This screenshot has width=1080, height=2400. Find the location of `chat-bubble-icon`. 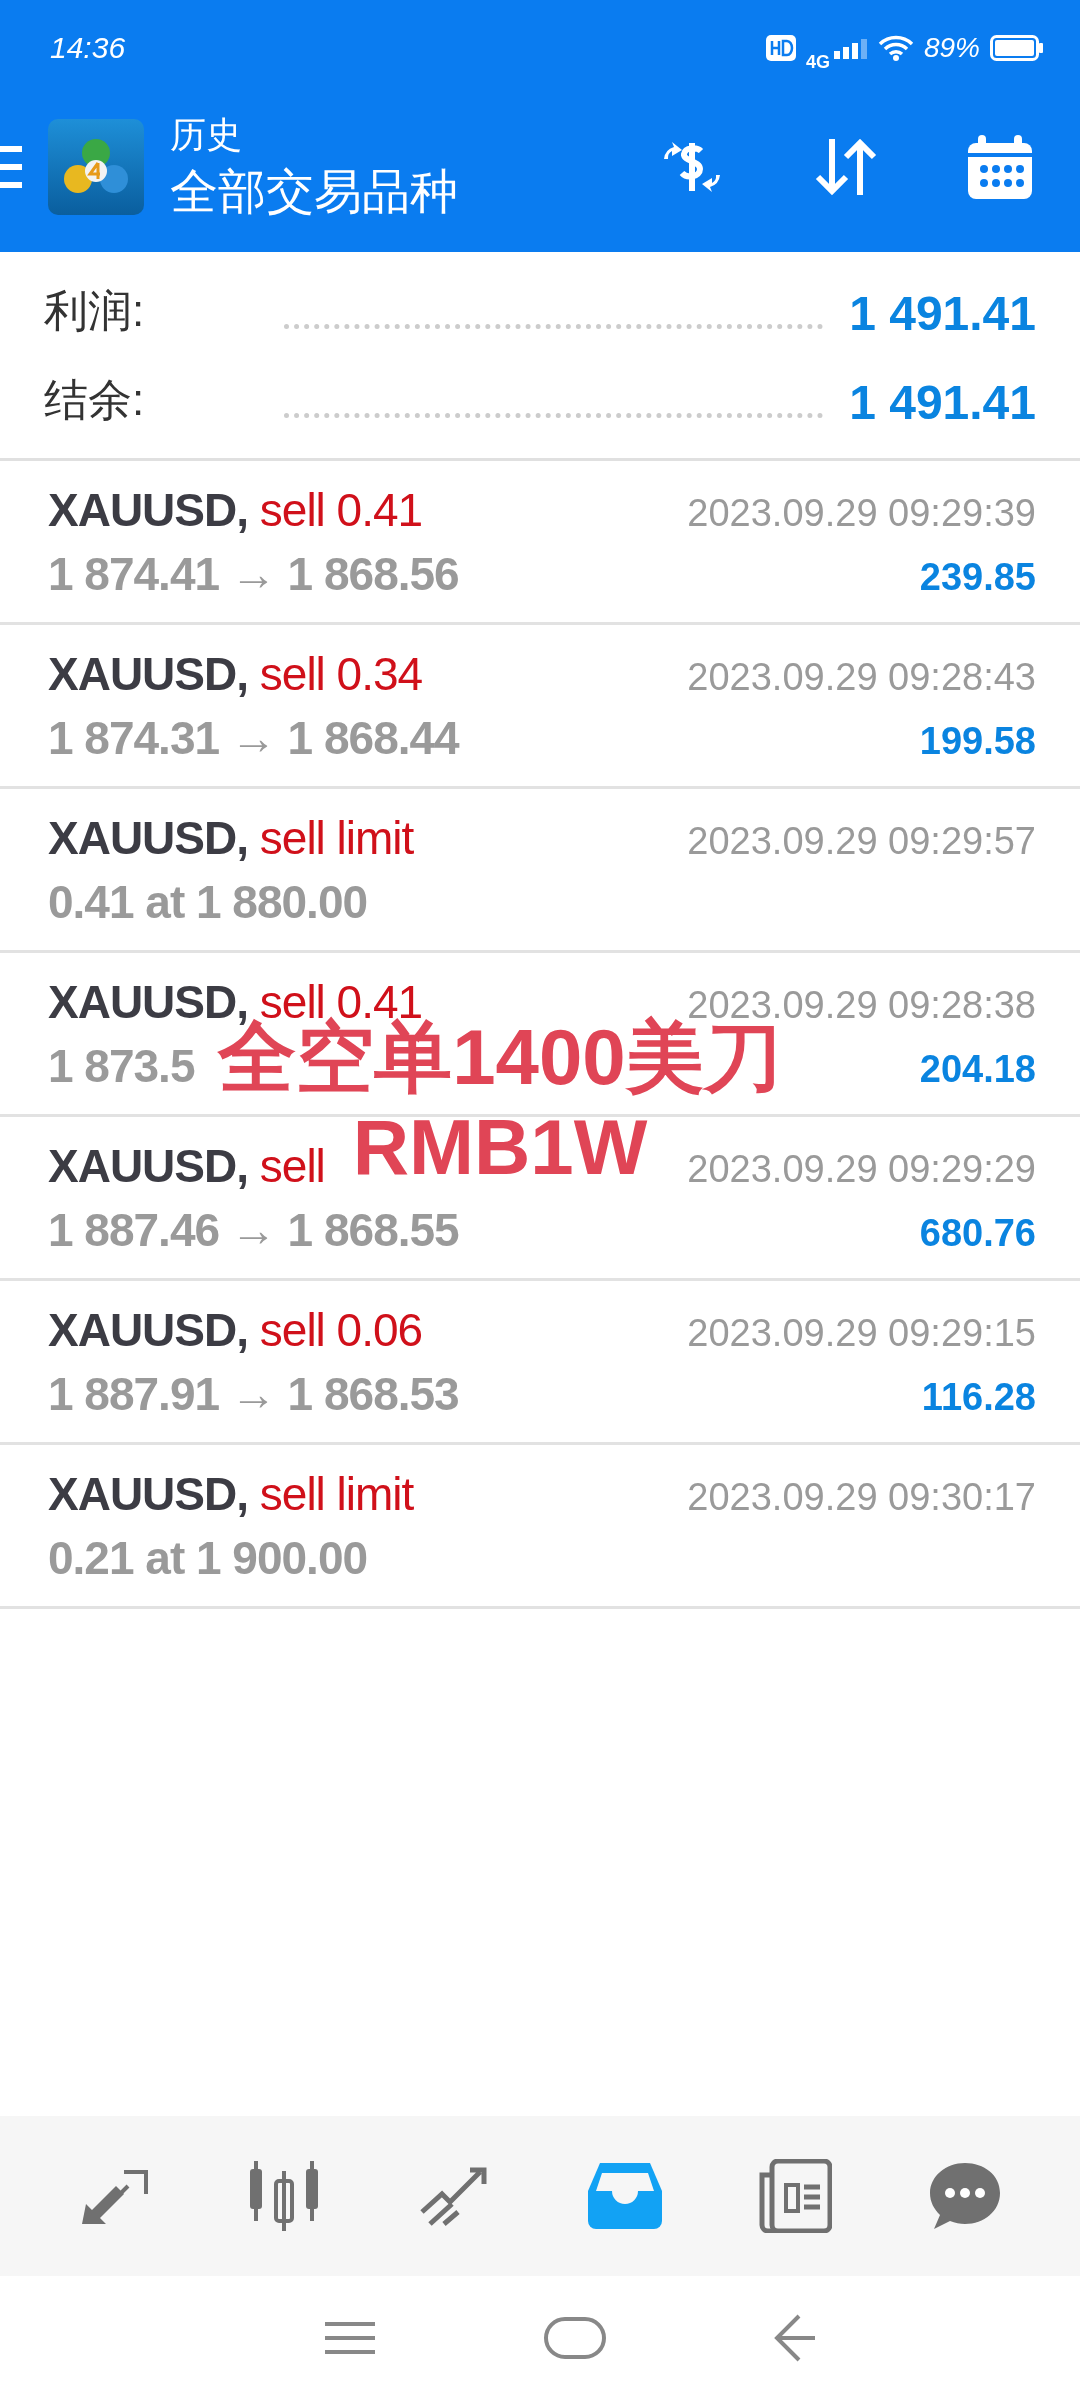

chat-bubble-icon is located at coordinates (965, 2196).